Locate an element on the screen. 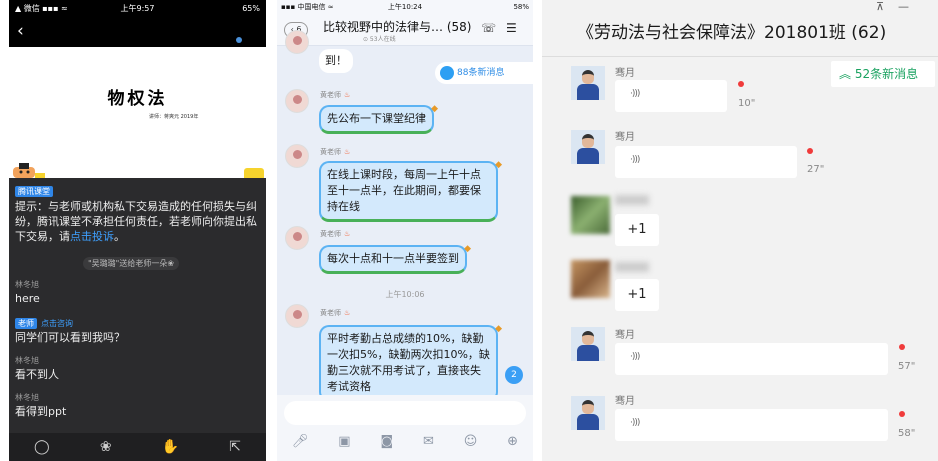 The width and height of the screenshot is (938, 461). chat-message: 林冬旭 看不到人 is located at coordinates (37, 368).